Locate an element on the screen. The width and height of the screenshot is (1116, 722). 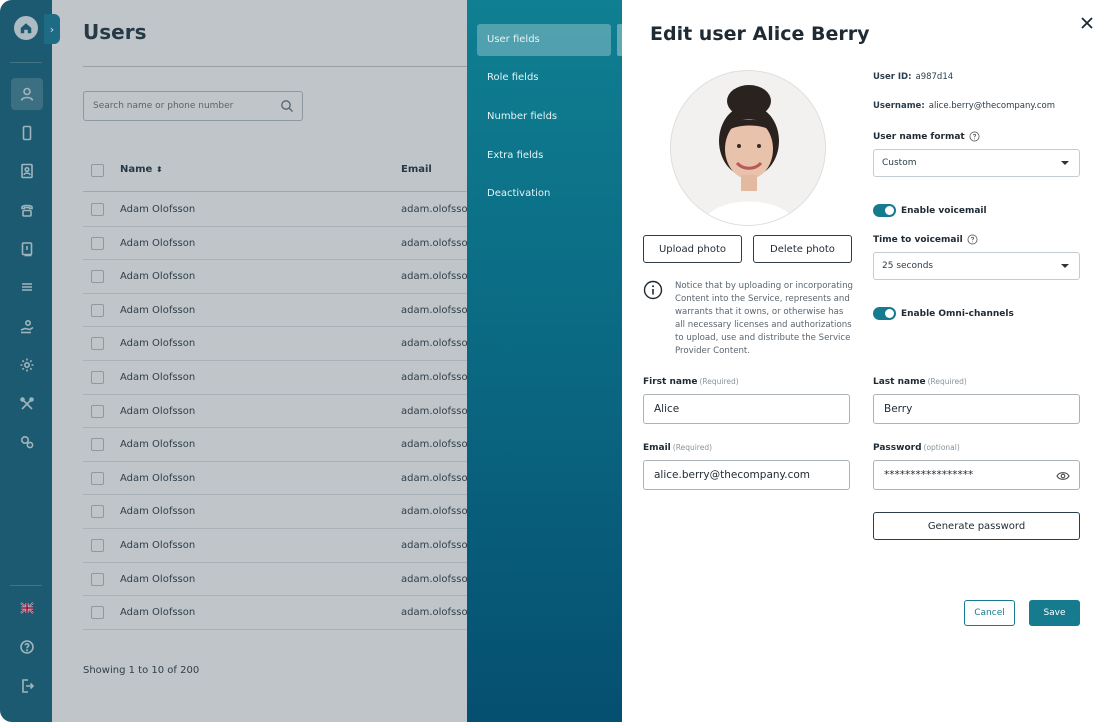
omni-toggle-row: Enable Omni-channels is located at coordinates (943, 313).